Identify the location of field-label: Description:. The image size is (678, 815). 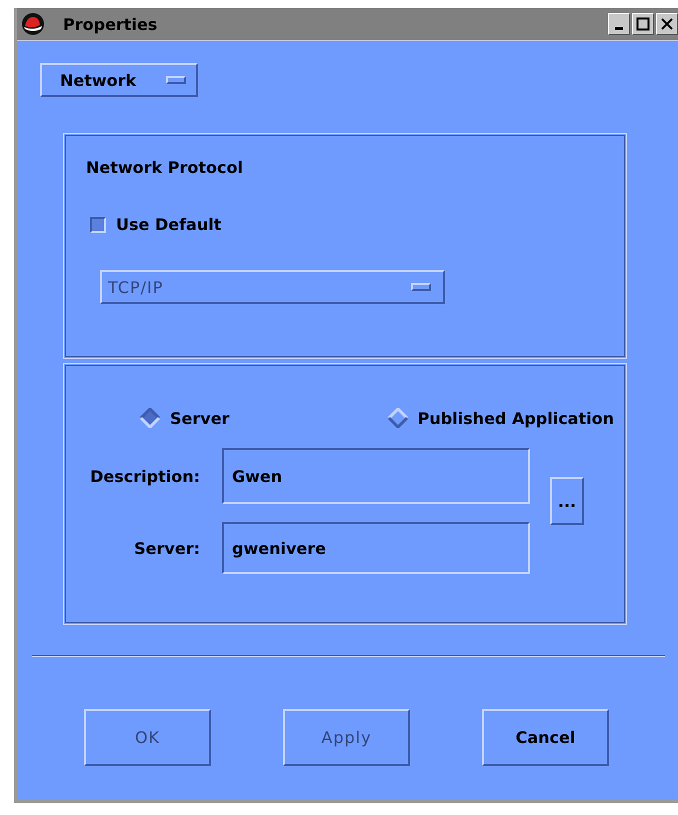
(145, 476).